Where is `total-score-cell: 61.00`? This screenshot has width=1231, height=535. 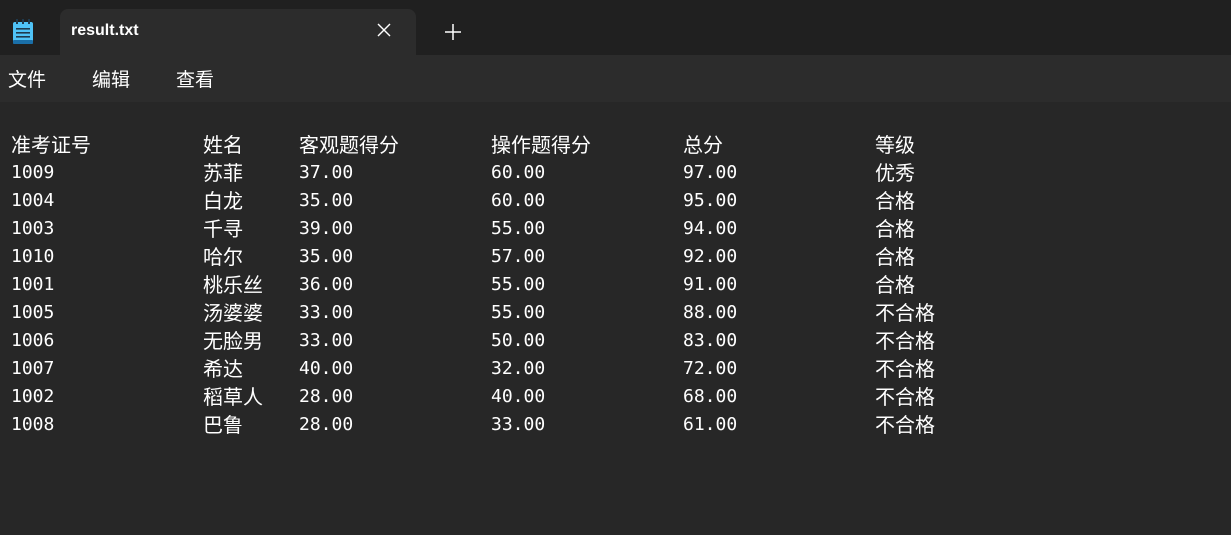 total-score-cell: 61.00 is located at coordinates (710, 424).